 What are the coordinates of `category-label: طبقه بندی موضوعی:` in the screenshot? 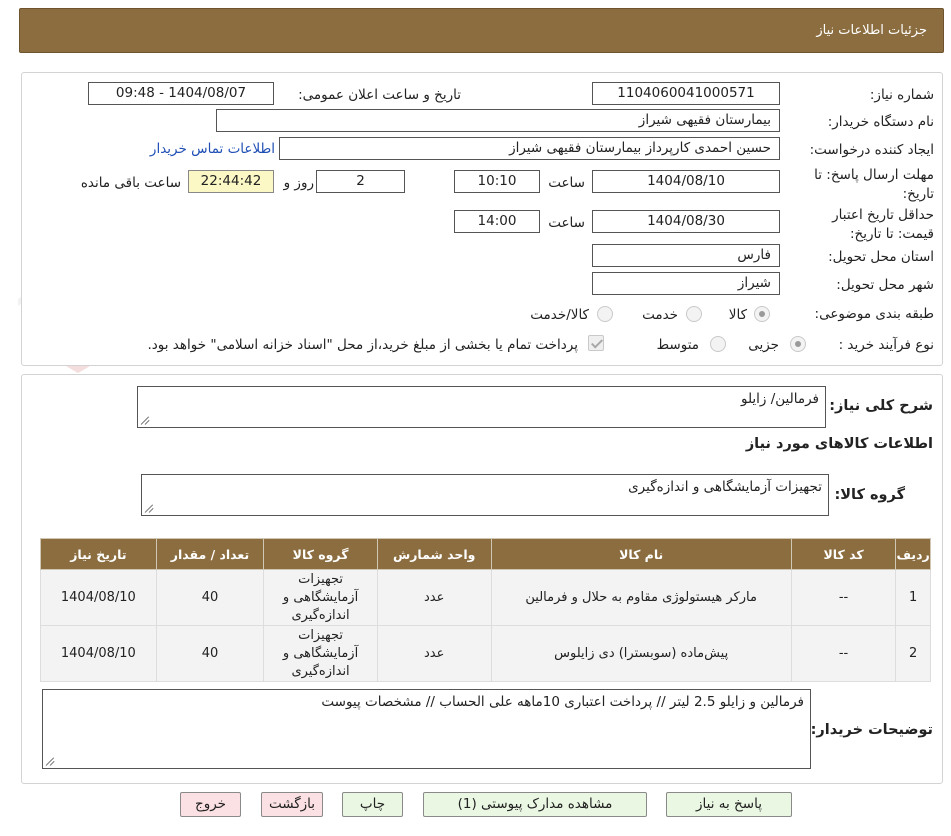 It's located at (874, 314).